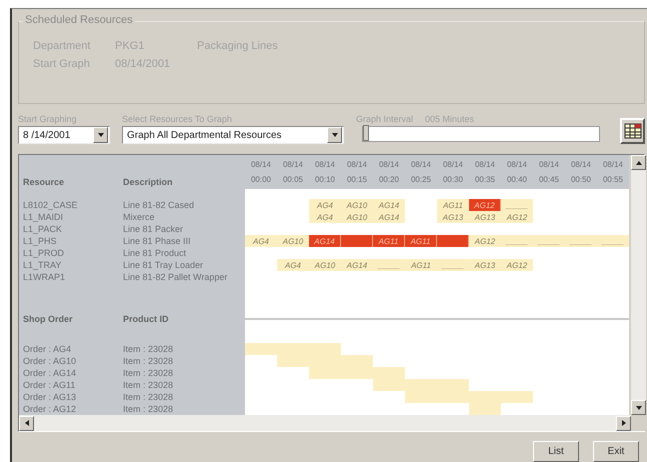 The image size is (647, 462). I want to click on scroll-left-button, so click(26, 423).